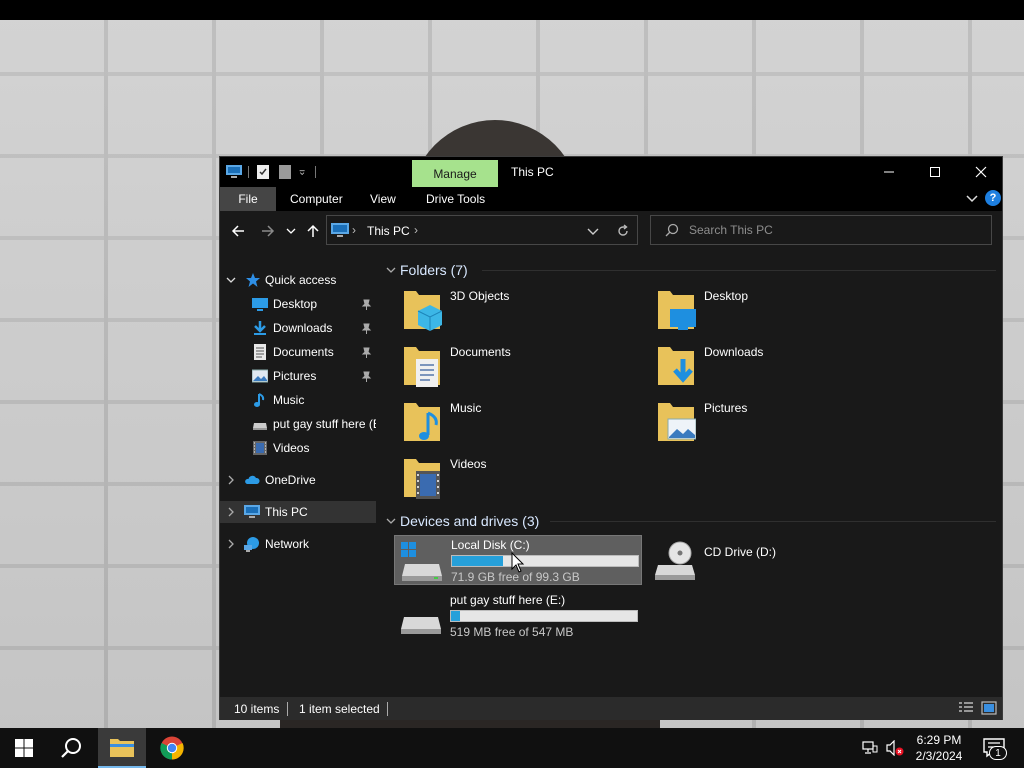  What do you see at coordinates (834, 230) in the screenshot?
I see `search-input` at bounding box center [834, 230].